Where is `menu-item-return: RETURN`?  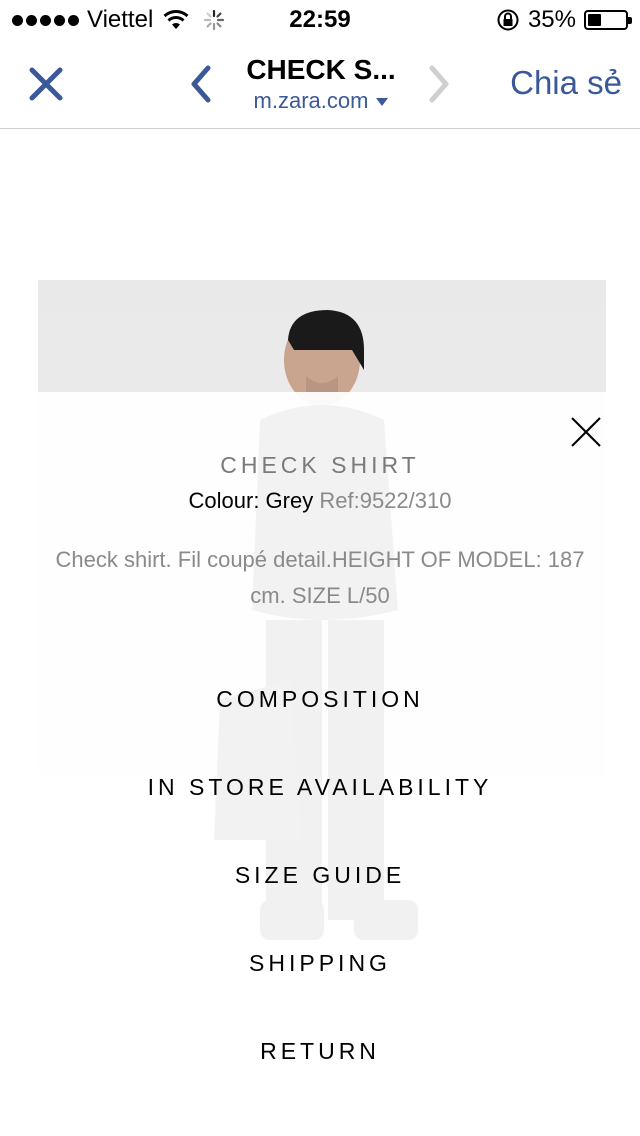
menu-item-return: RETURN is located at coordinates (320, 1051).